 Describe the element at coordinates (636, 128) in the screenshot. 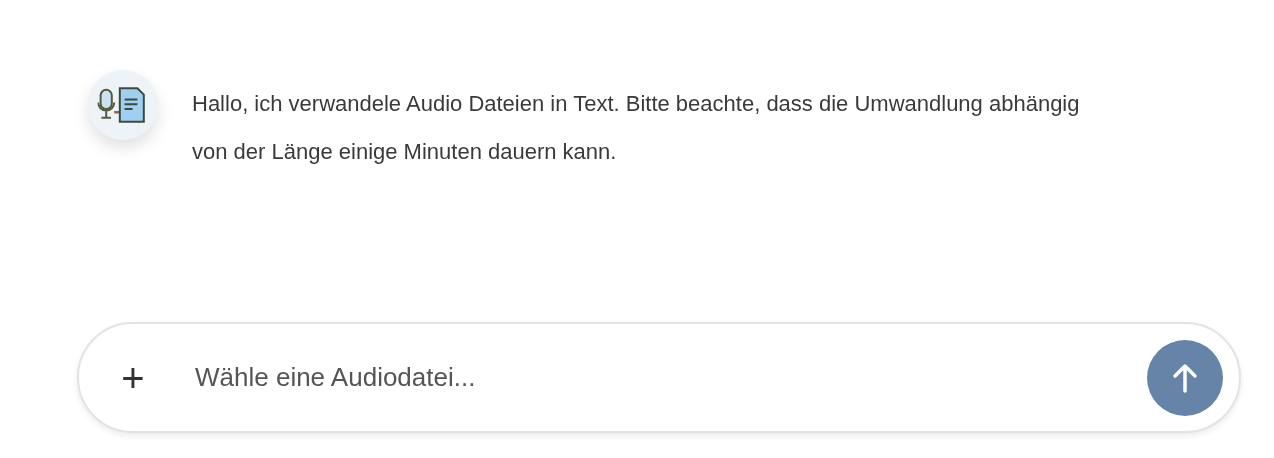

I see `message-text: Hallo, ich verwandele Audio Dateien in Text. Bitte beachte, dass die Umwandlung abhängig von der Länge einige Minuten dauern kann.` at that location.